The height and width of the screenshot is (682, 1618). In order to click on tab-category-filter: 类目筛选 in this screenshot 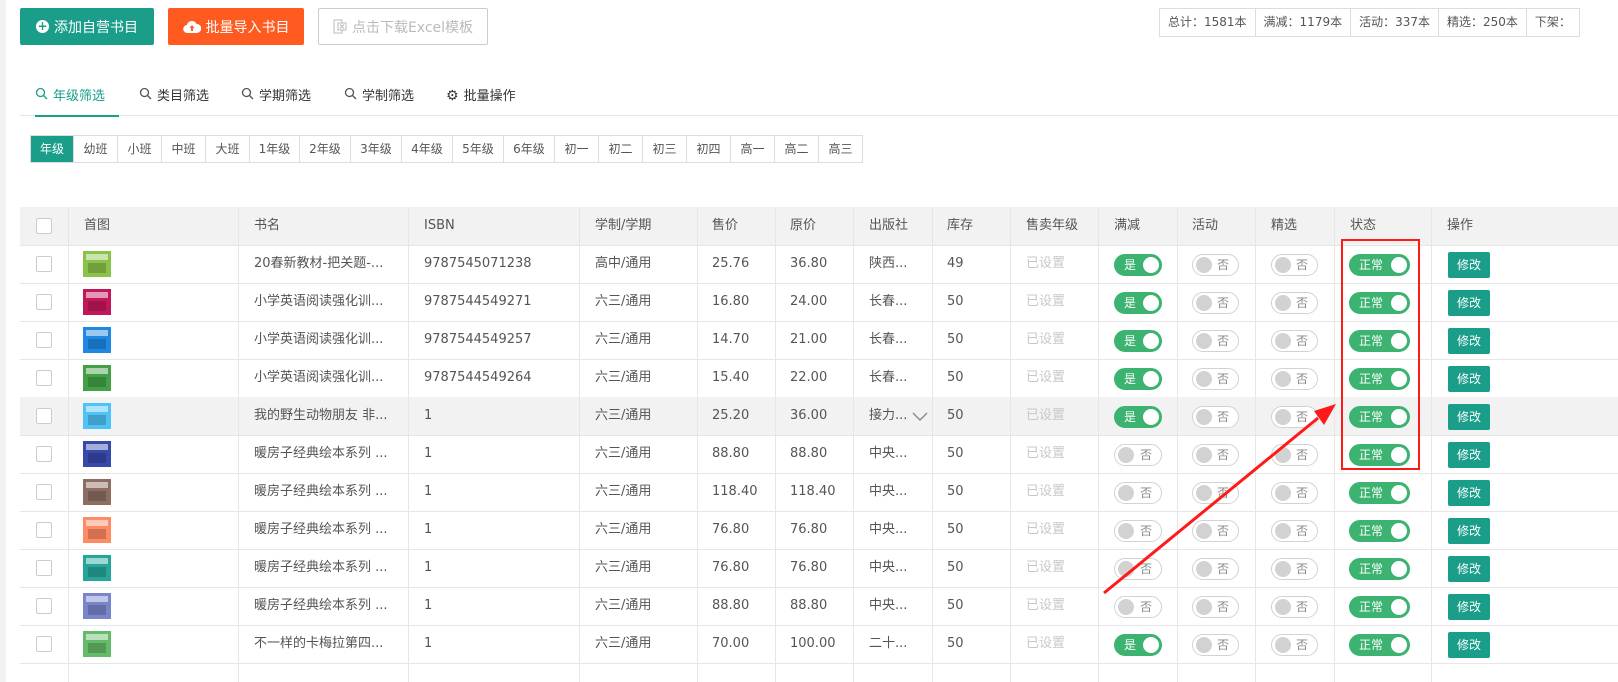, I will do `click(174, 96)`.